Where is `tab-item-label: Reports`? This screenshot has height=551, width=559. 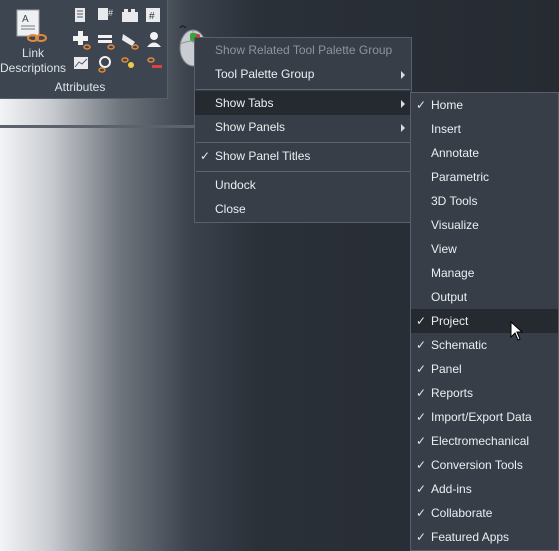 tab-item-label: Reports is located at coordinates (452, 393).